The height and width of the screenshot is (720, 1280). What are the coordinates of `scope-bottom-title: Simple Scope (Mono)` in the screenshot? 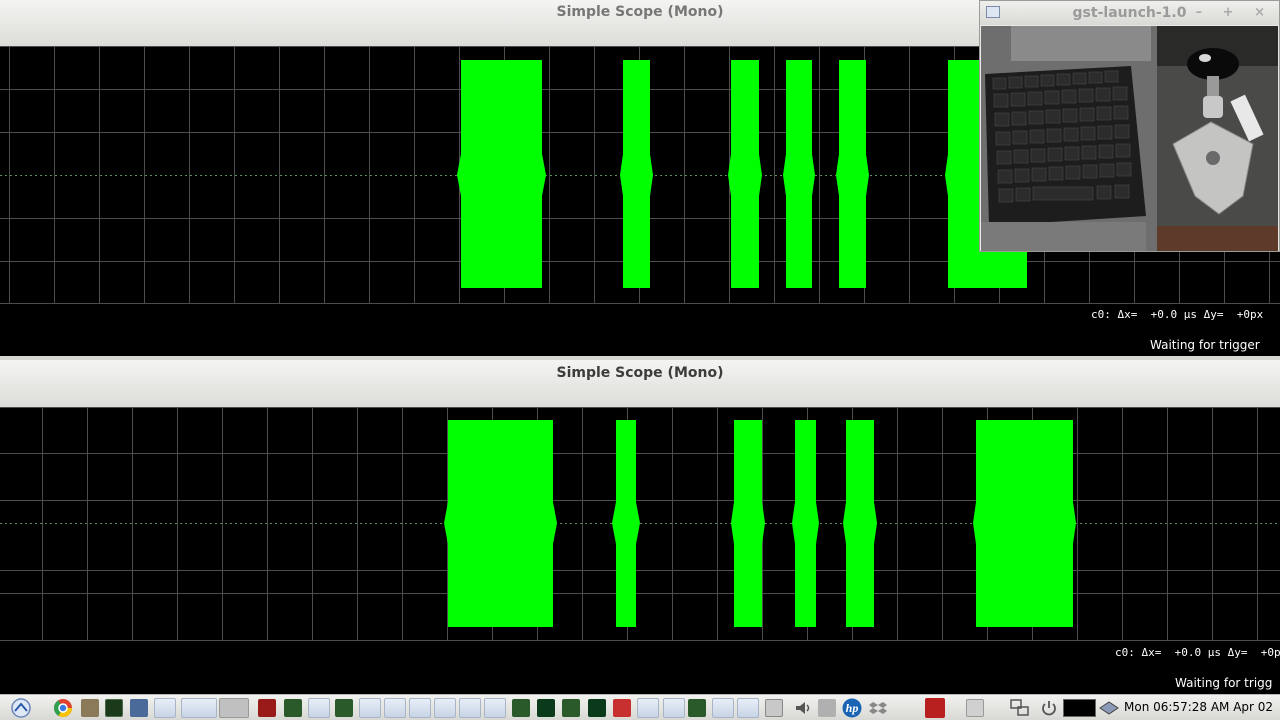 It's located at (640, 373).